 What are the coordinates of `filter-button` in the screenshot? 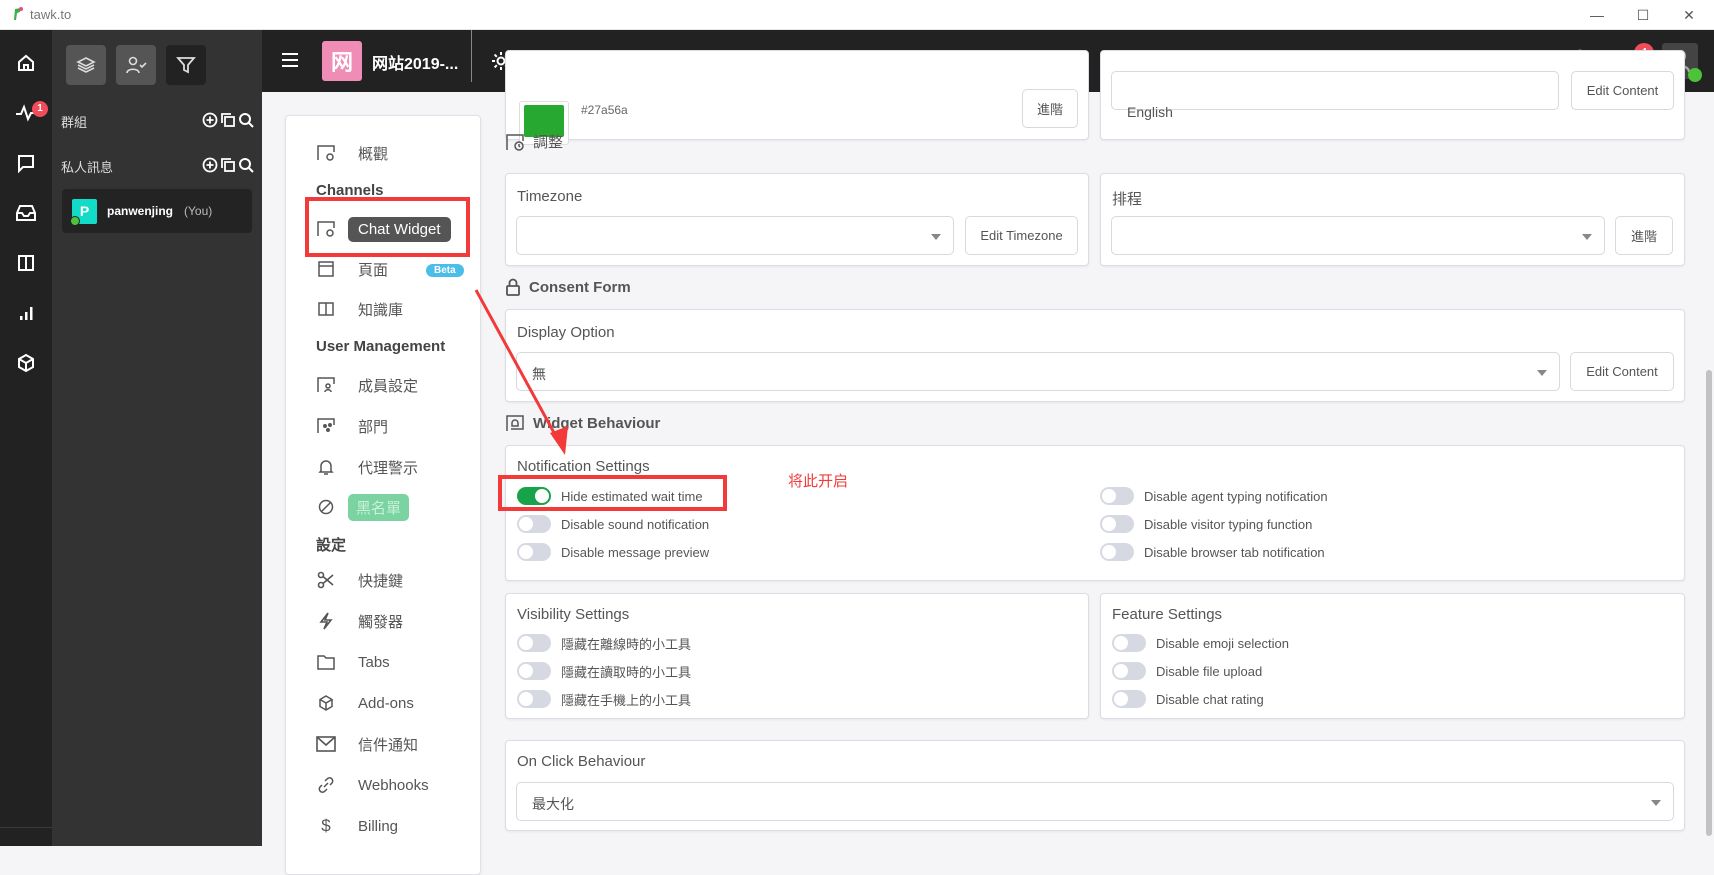 It's located at (186, 65).